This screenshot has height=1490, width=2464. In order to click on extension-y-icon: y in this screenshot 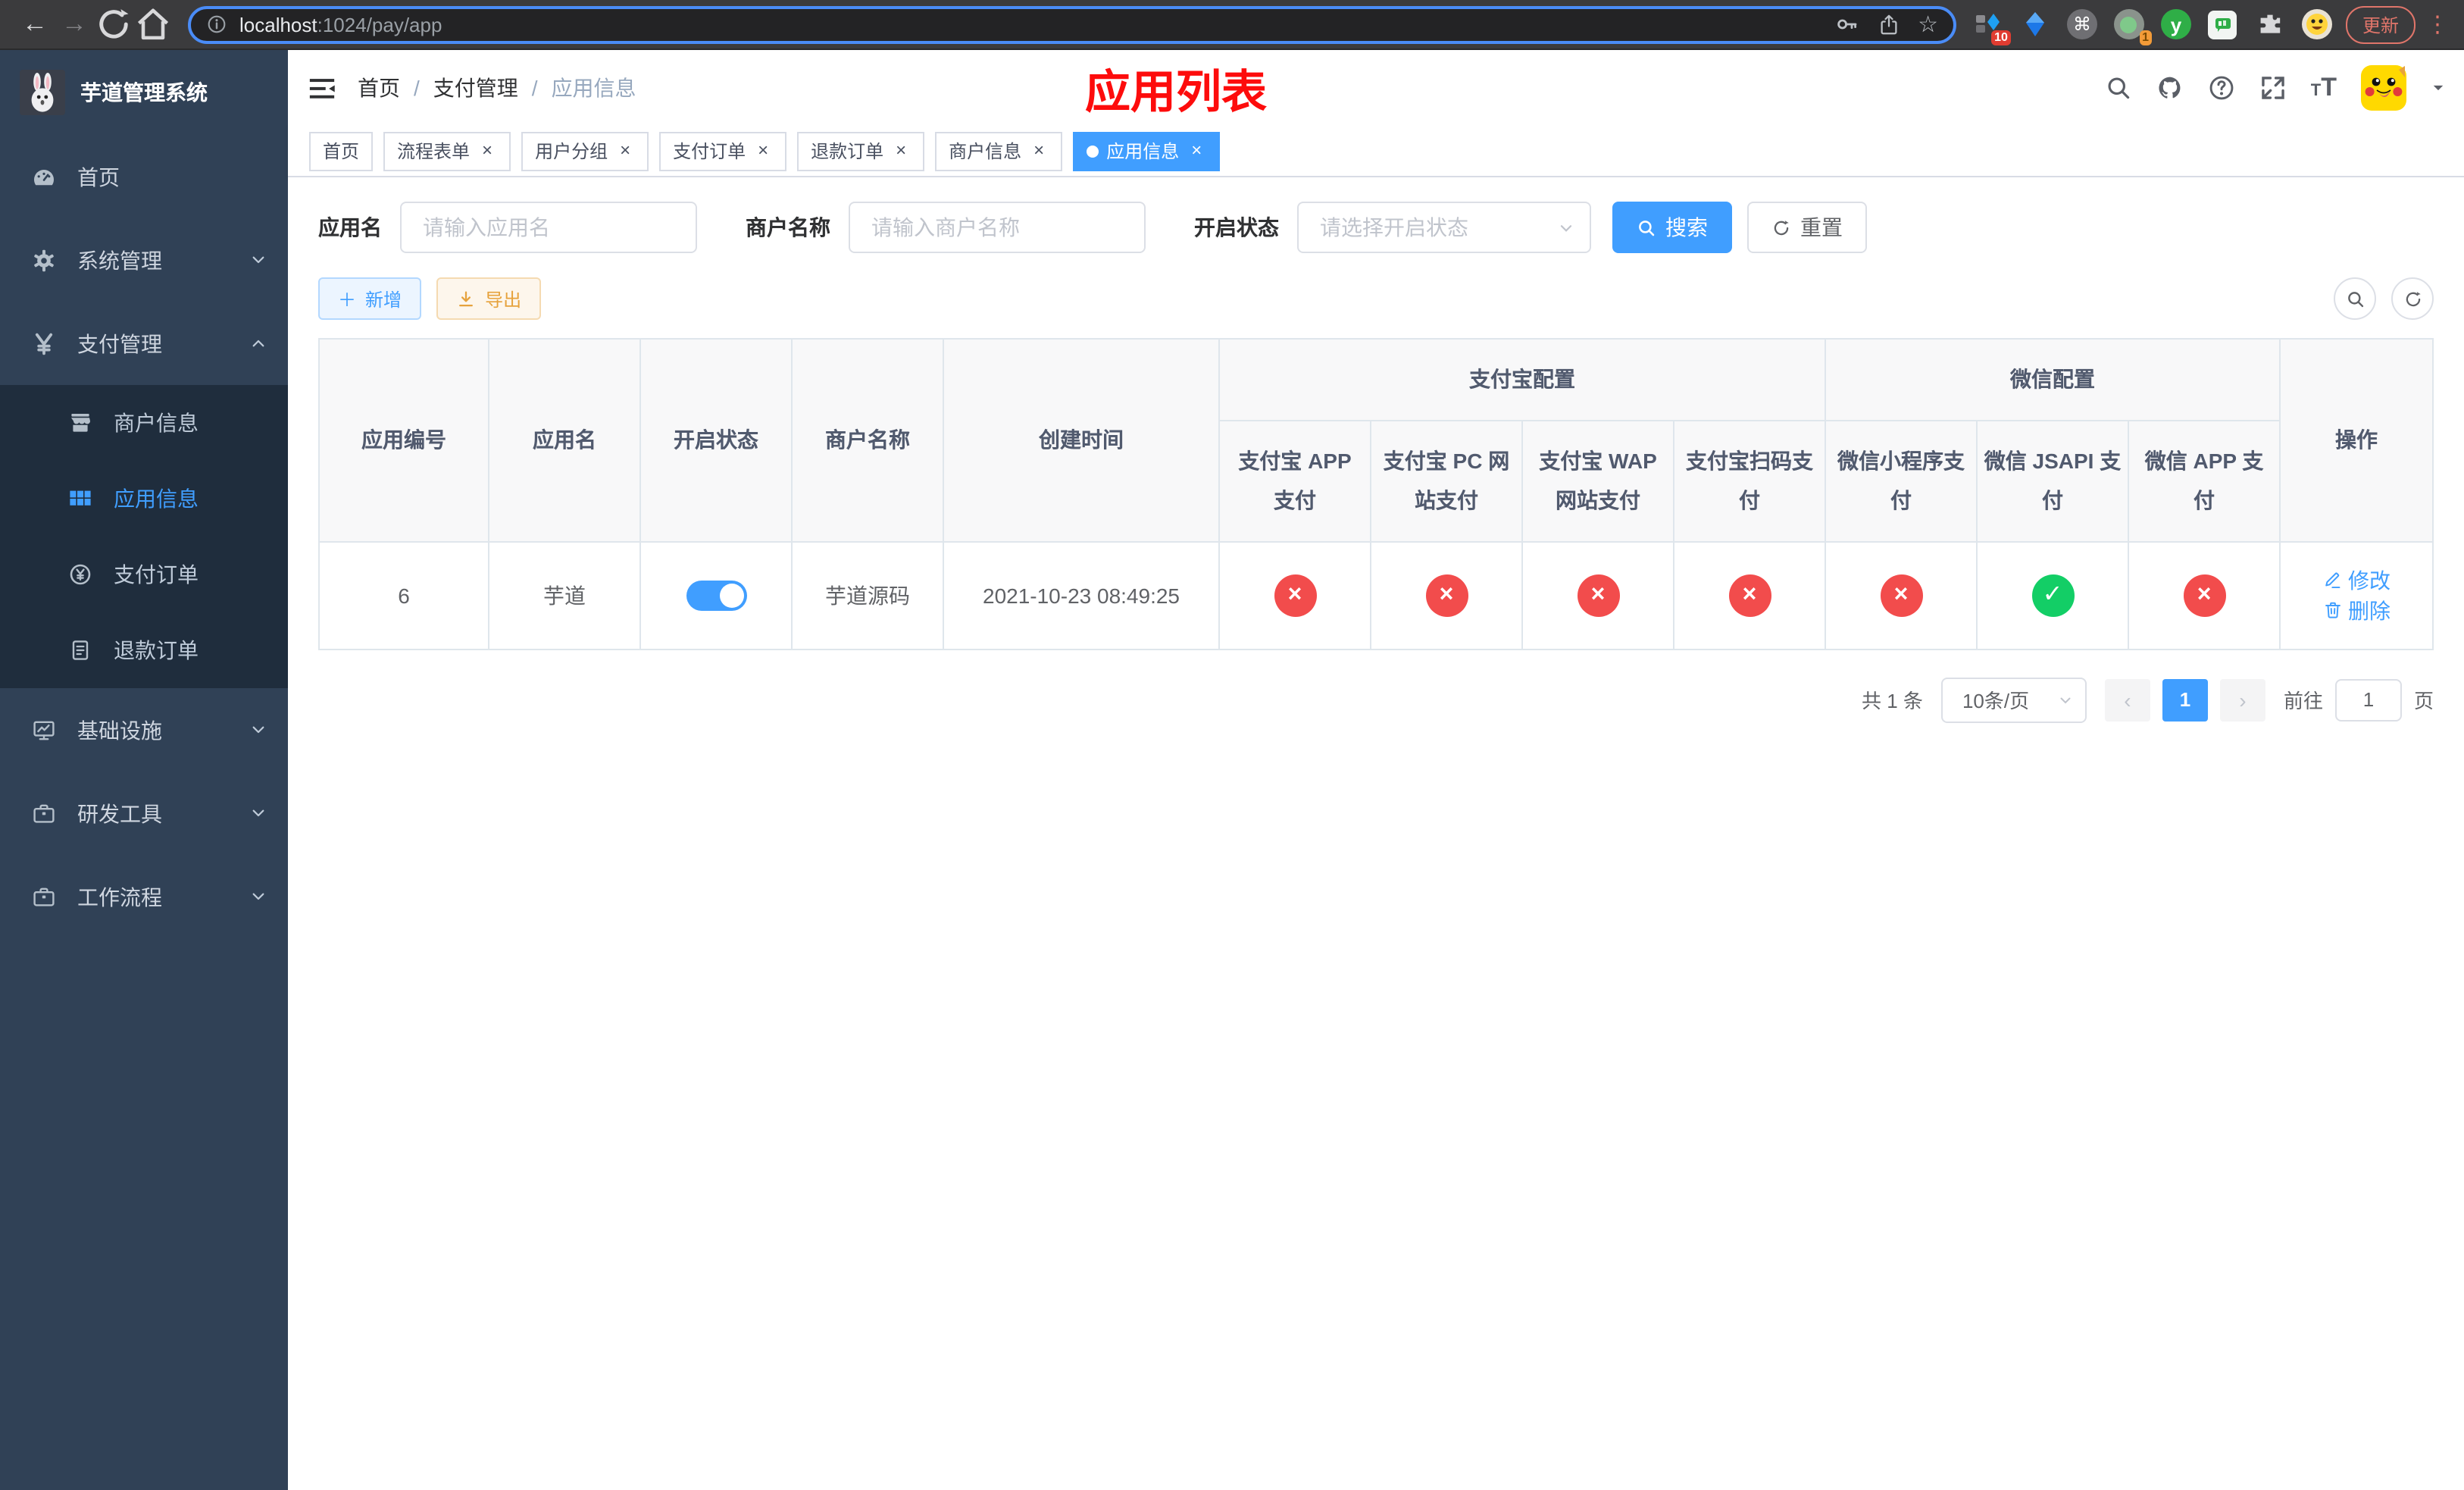, I will do `click(2176, 25)`.